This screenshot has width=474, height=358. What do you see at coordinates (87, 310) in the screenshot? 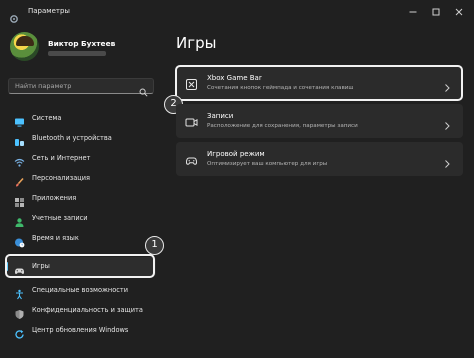
I see `sidebar-item-label: Конфиденциальность и защита` at bounding box center [87, 310].